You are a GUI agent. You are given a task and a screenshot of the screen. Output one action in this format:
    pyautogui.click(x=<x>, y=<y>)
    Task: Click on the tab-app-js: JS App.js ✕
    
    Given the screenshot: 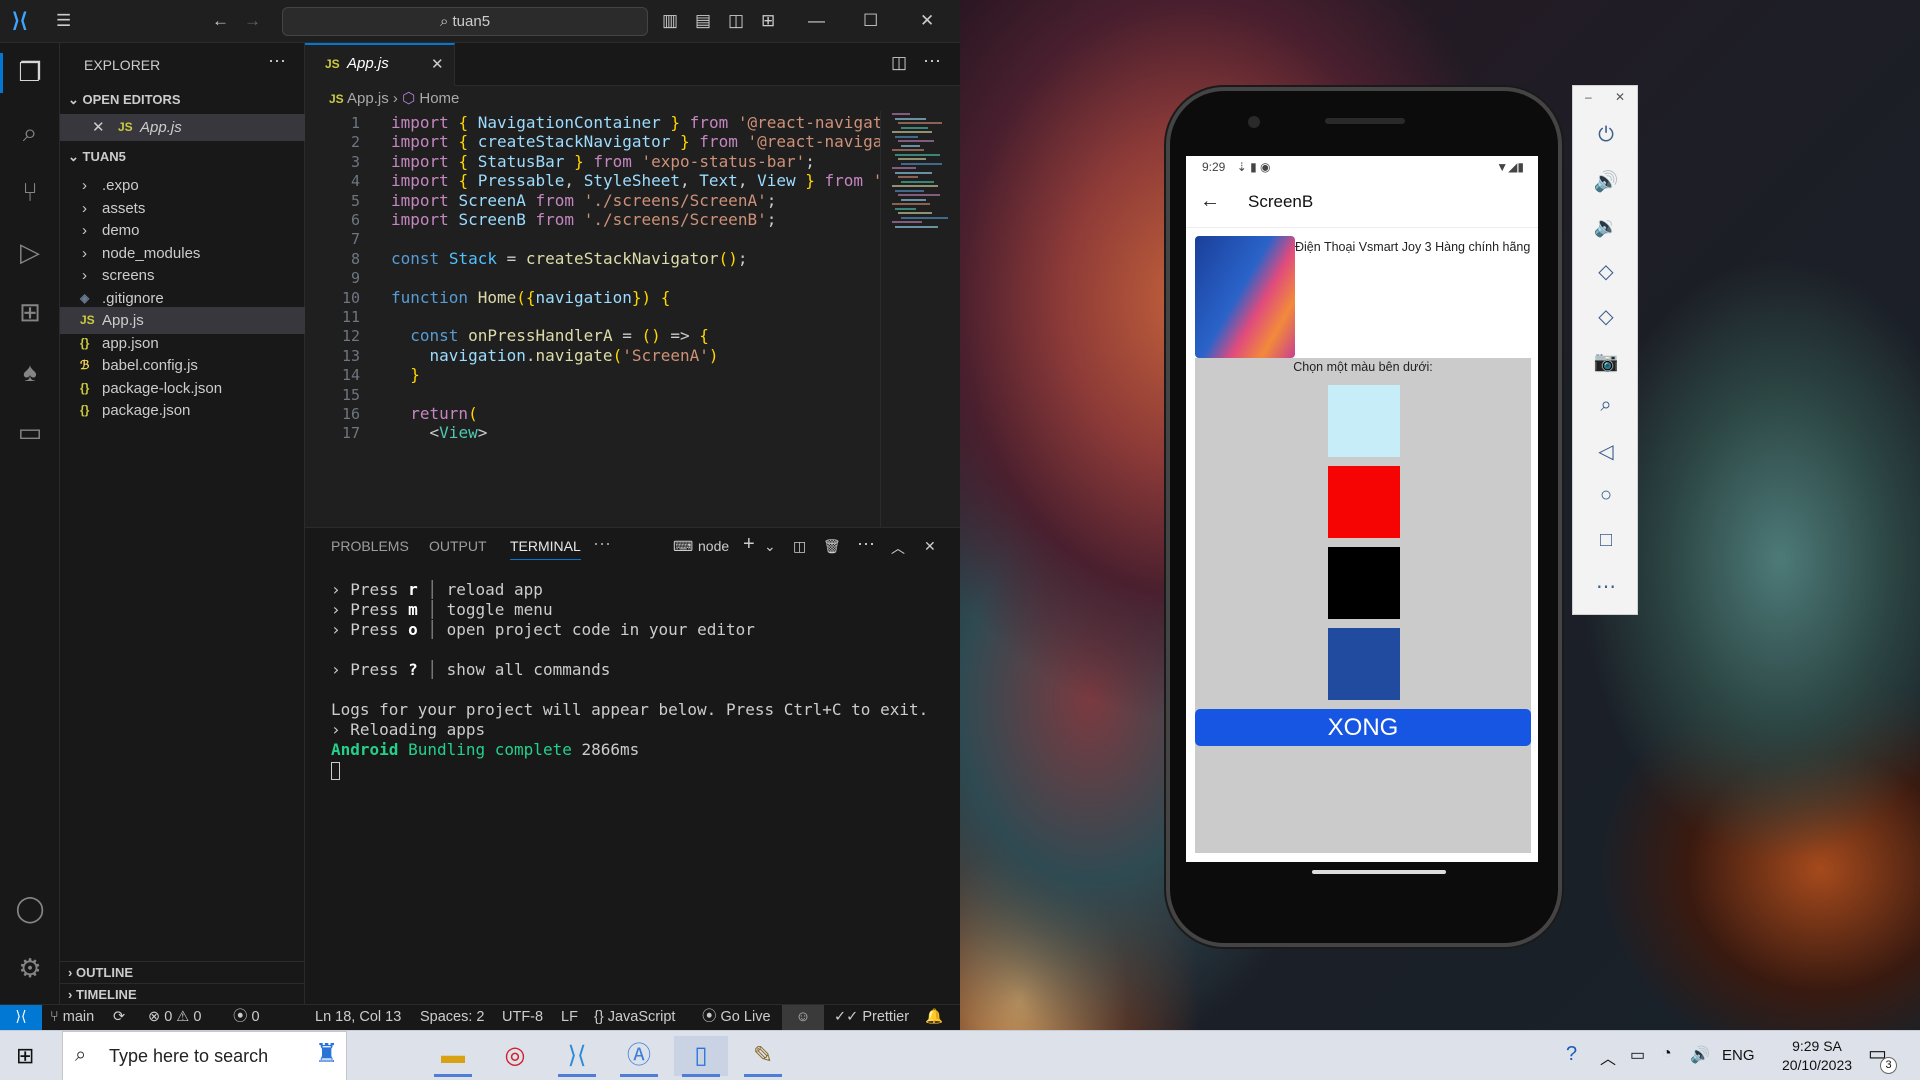 What is the action you would take?
    pyautogui.click(x=380, y=64)
    